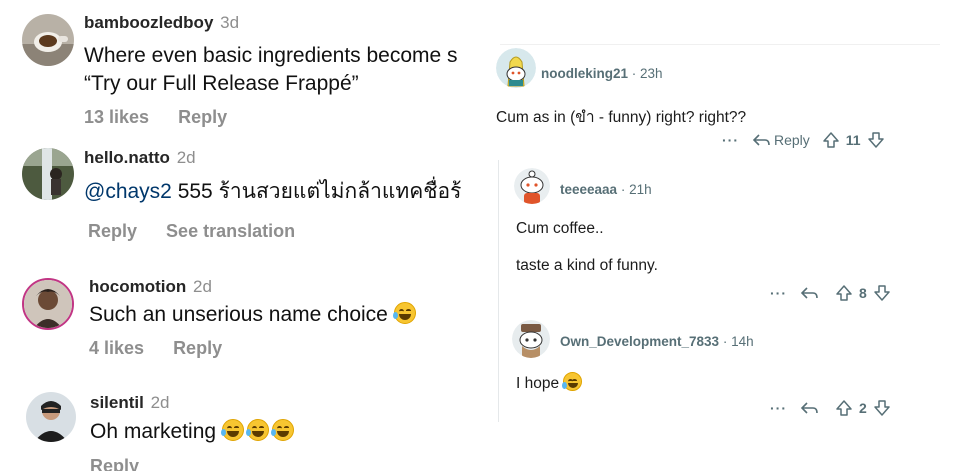 Image resolution: width=960 pixels, height=471 pixels. I want to click on comment-text: Such an unserious name choice, so click(254, 315).